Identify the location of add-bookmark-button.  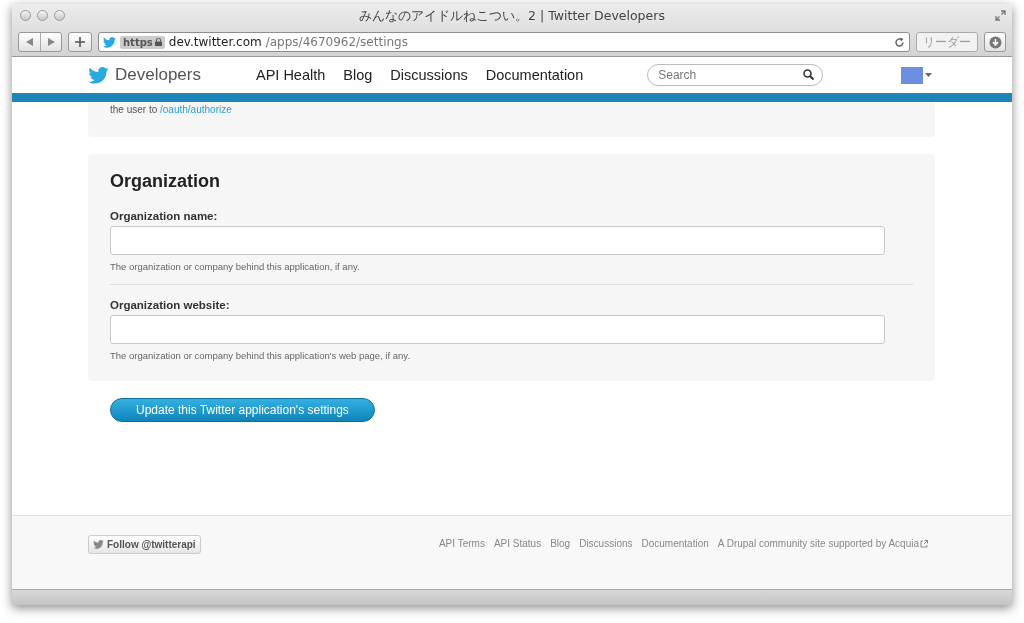
(80, 42).